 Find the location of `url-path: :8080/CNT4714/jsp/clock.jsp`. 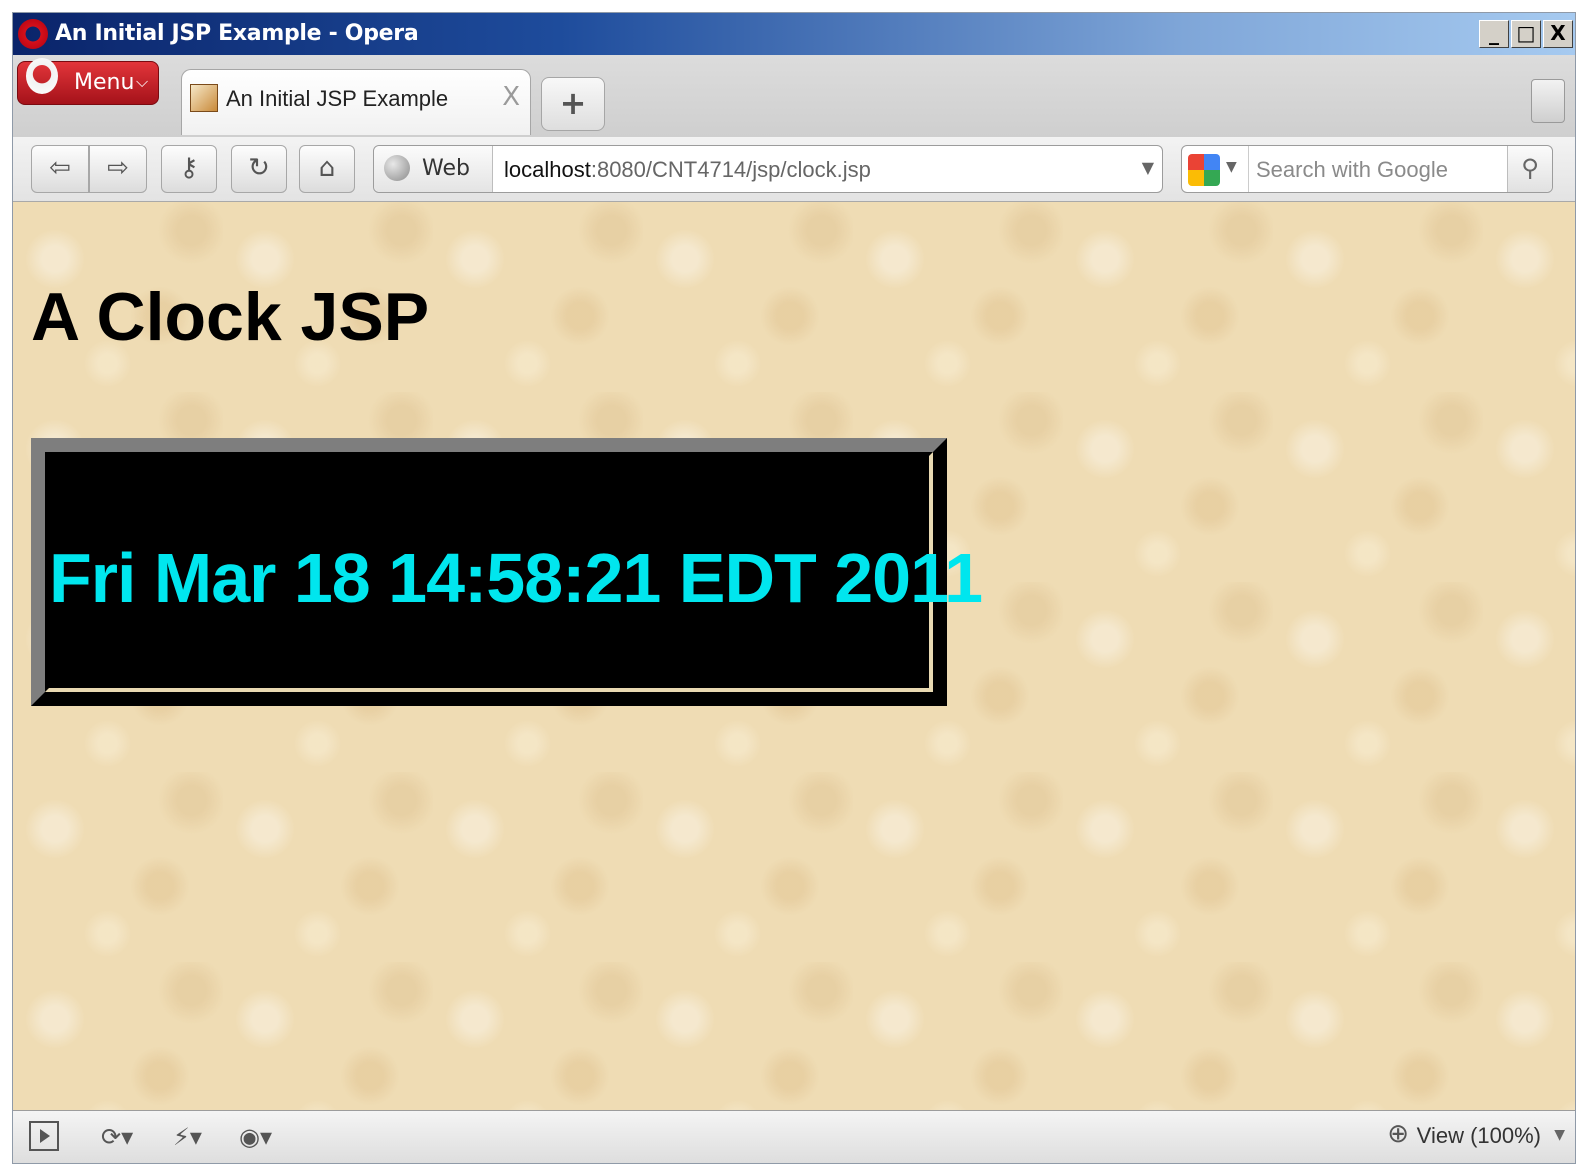

url-path: :8080/CNT4714/jsp/clock.jsp is located at coordinates (730, 169).